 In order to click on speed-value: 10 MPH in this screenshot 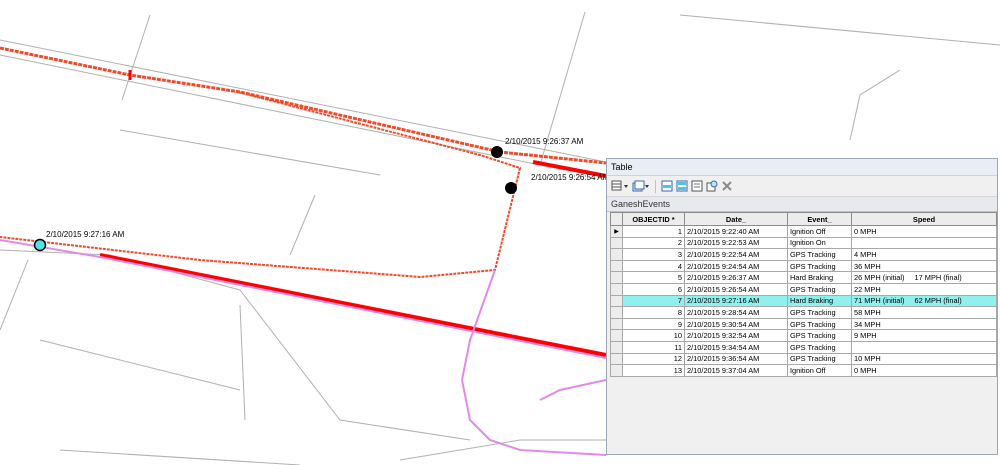, I will do `click(867, 359)`.